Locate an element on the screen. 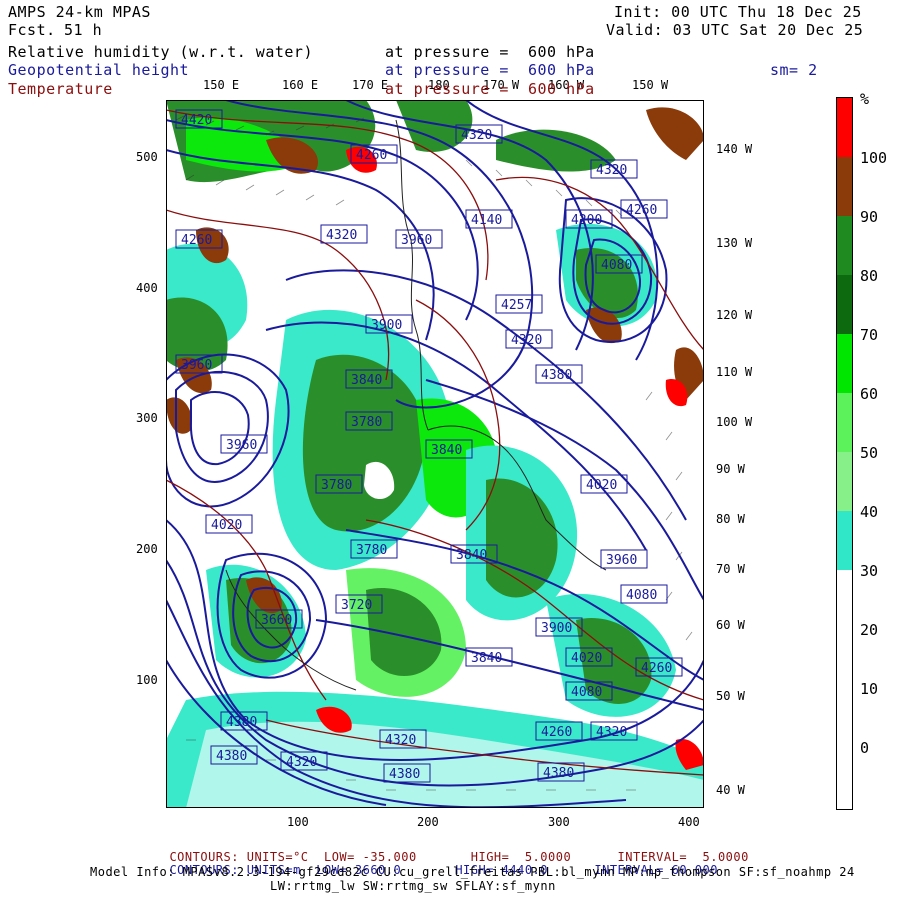 The width and height of the screenshot is (900, 900). svg-text: 4140 is located at coordinates (486, 220).